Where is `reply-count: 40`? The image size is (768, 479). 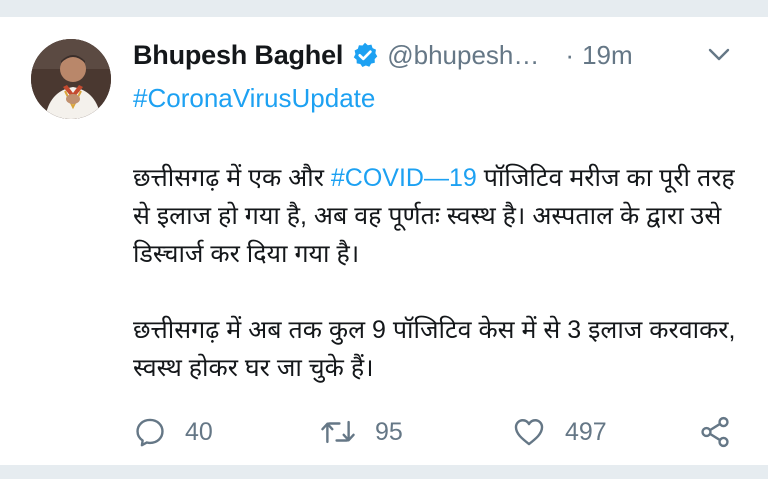
reply-count: 40 is located at coordinates (199, 431).